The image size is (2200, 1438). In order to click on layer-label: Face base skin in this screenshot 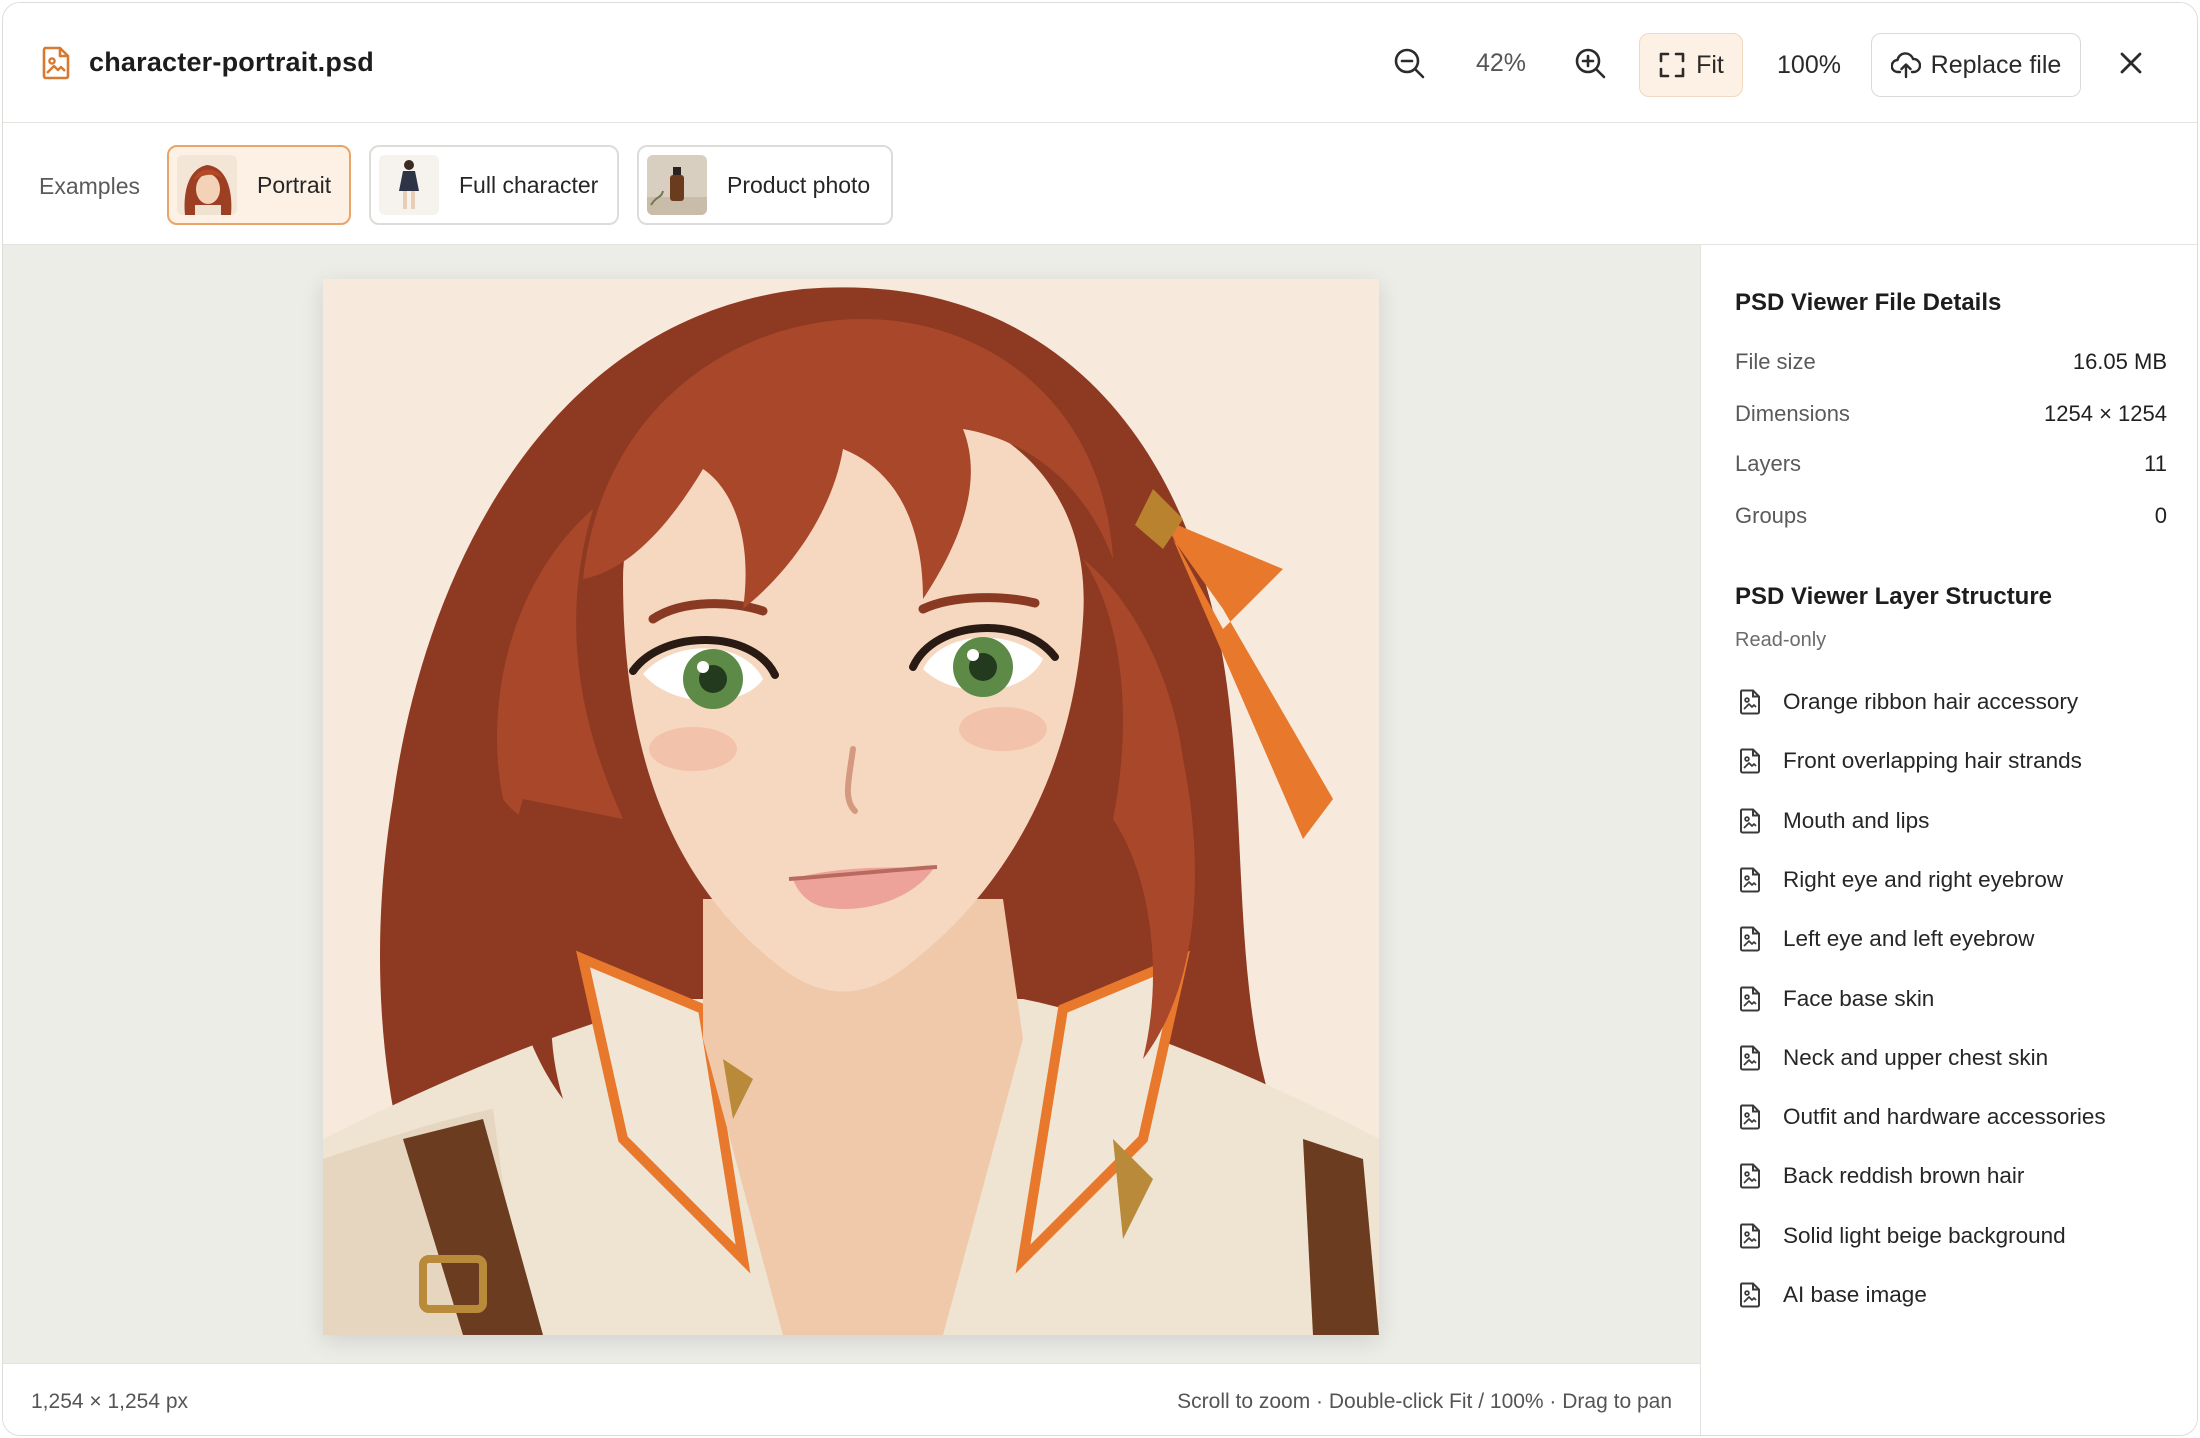, I will do `click(1859, 998)`.